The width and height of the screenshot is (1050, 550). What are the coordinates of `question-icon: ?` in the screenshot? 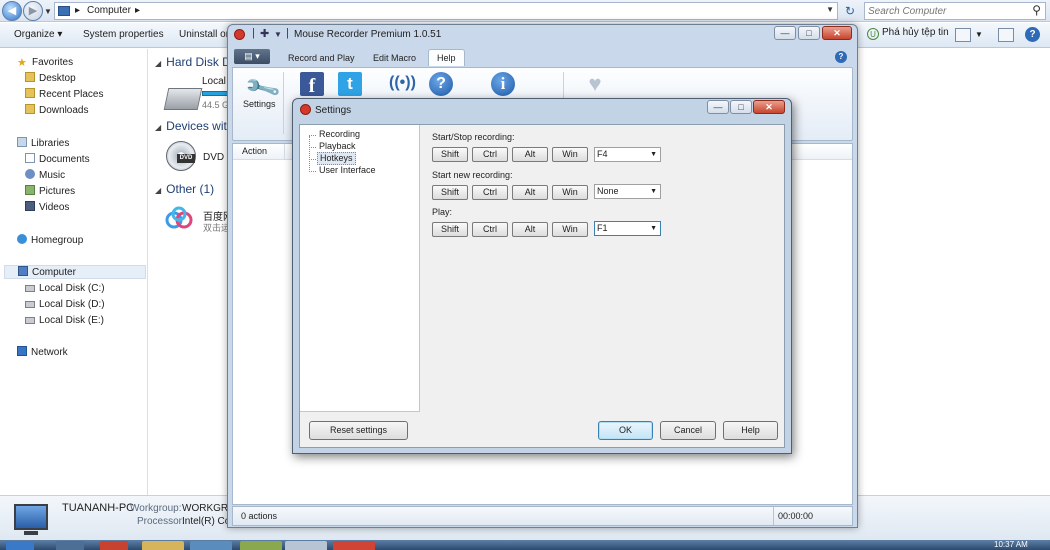 It's located at (441, 84).